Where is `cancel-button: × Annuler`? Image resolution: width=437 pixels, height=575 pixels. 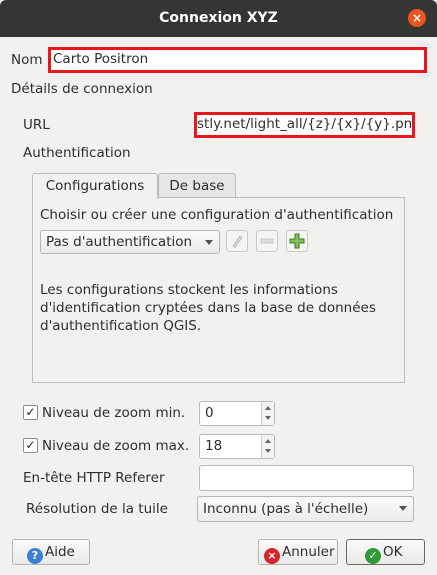
cancel-button: × Annuler is located at coordinates (298, 552).